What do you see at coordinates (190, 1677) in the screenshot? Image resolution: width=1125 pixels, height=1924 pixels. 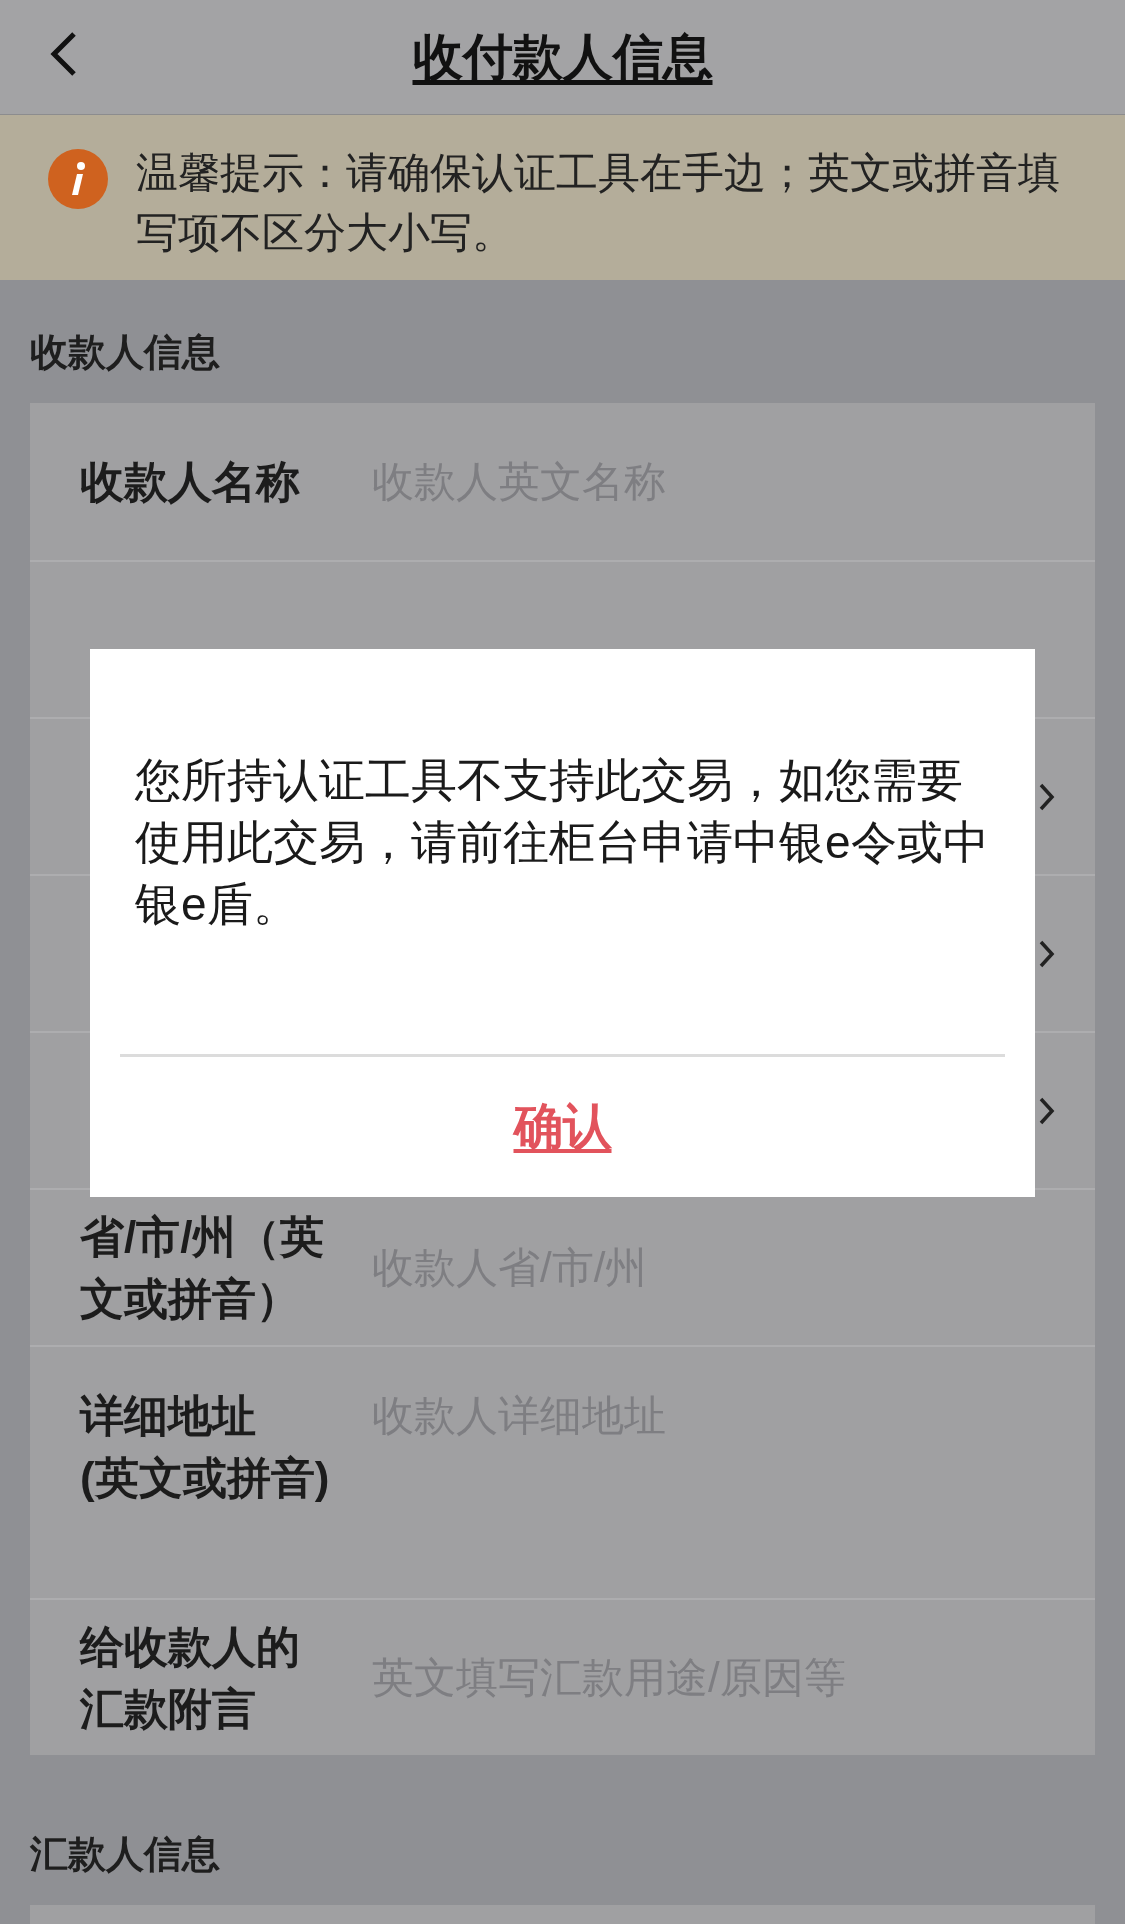 I see `field-label: 给收款人的汇款附言` at bounding box center [190, 1677].